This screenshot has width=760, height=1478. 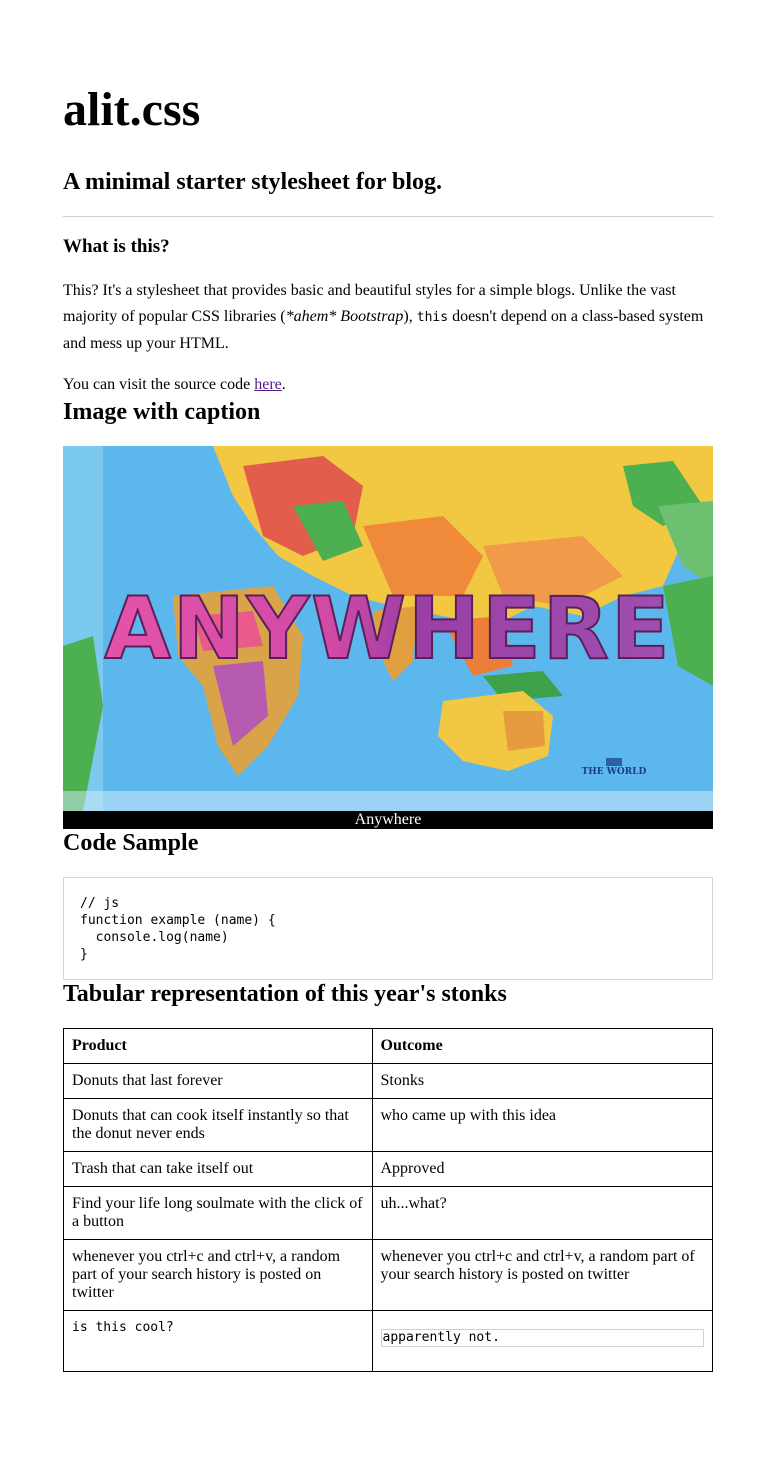 I want to click on site-tagline: A minimal starter stylesheet for blog., so click(x=253, y=182).